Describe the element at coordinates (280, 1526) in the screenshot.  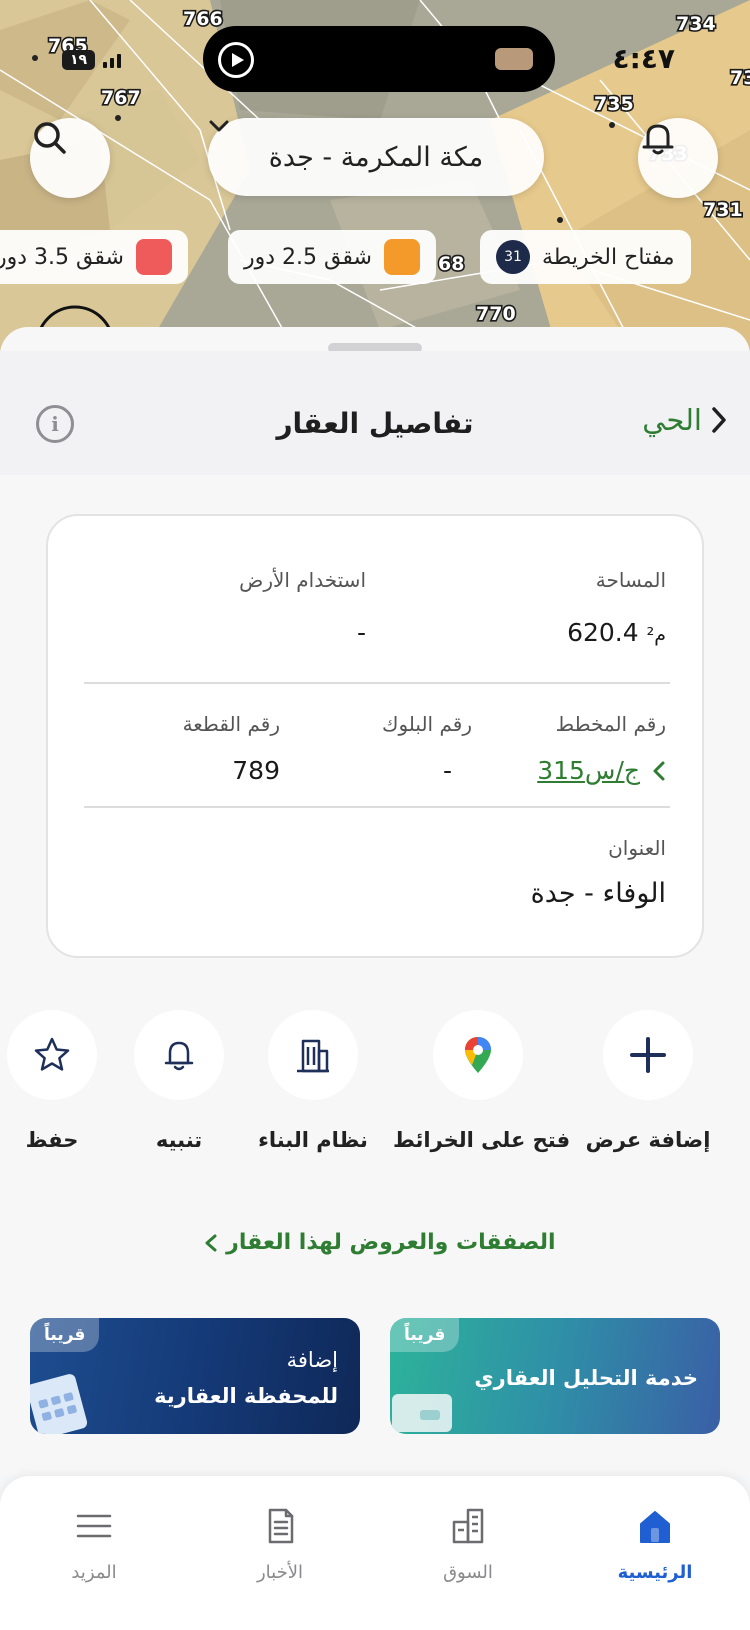
I see `news-icon` at that location.